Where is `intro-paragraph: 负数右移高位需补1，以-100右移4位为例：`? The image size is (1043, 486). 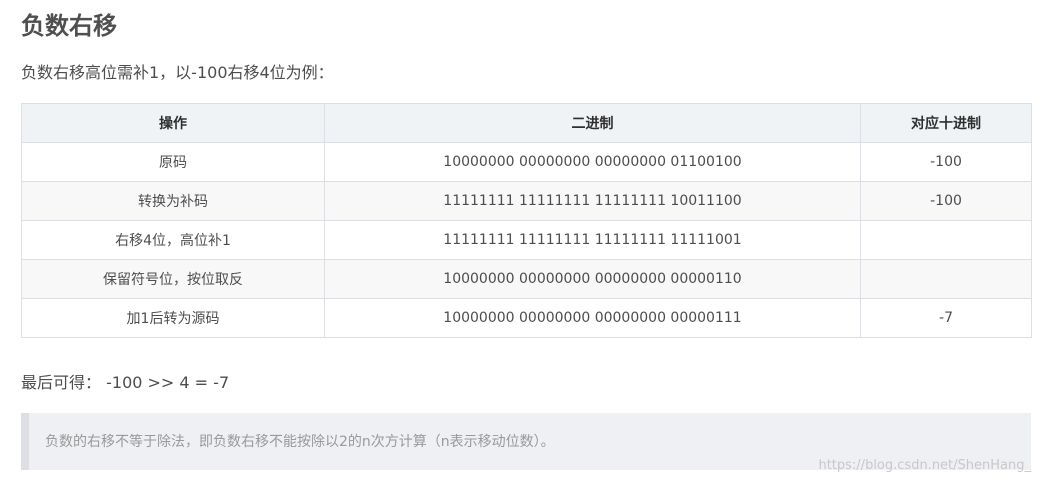
intro-paragraph: 负数右移高位需补1，以-100右移4位为例： is located at coordinates (177, 72).